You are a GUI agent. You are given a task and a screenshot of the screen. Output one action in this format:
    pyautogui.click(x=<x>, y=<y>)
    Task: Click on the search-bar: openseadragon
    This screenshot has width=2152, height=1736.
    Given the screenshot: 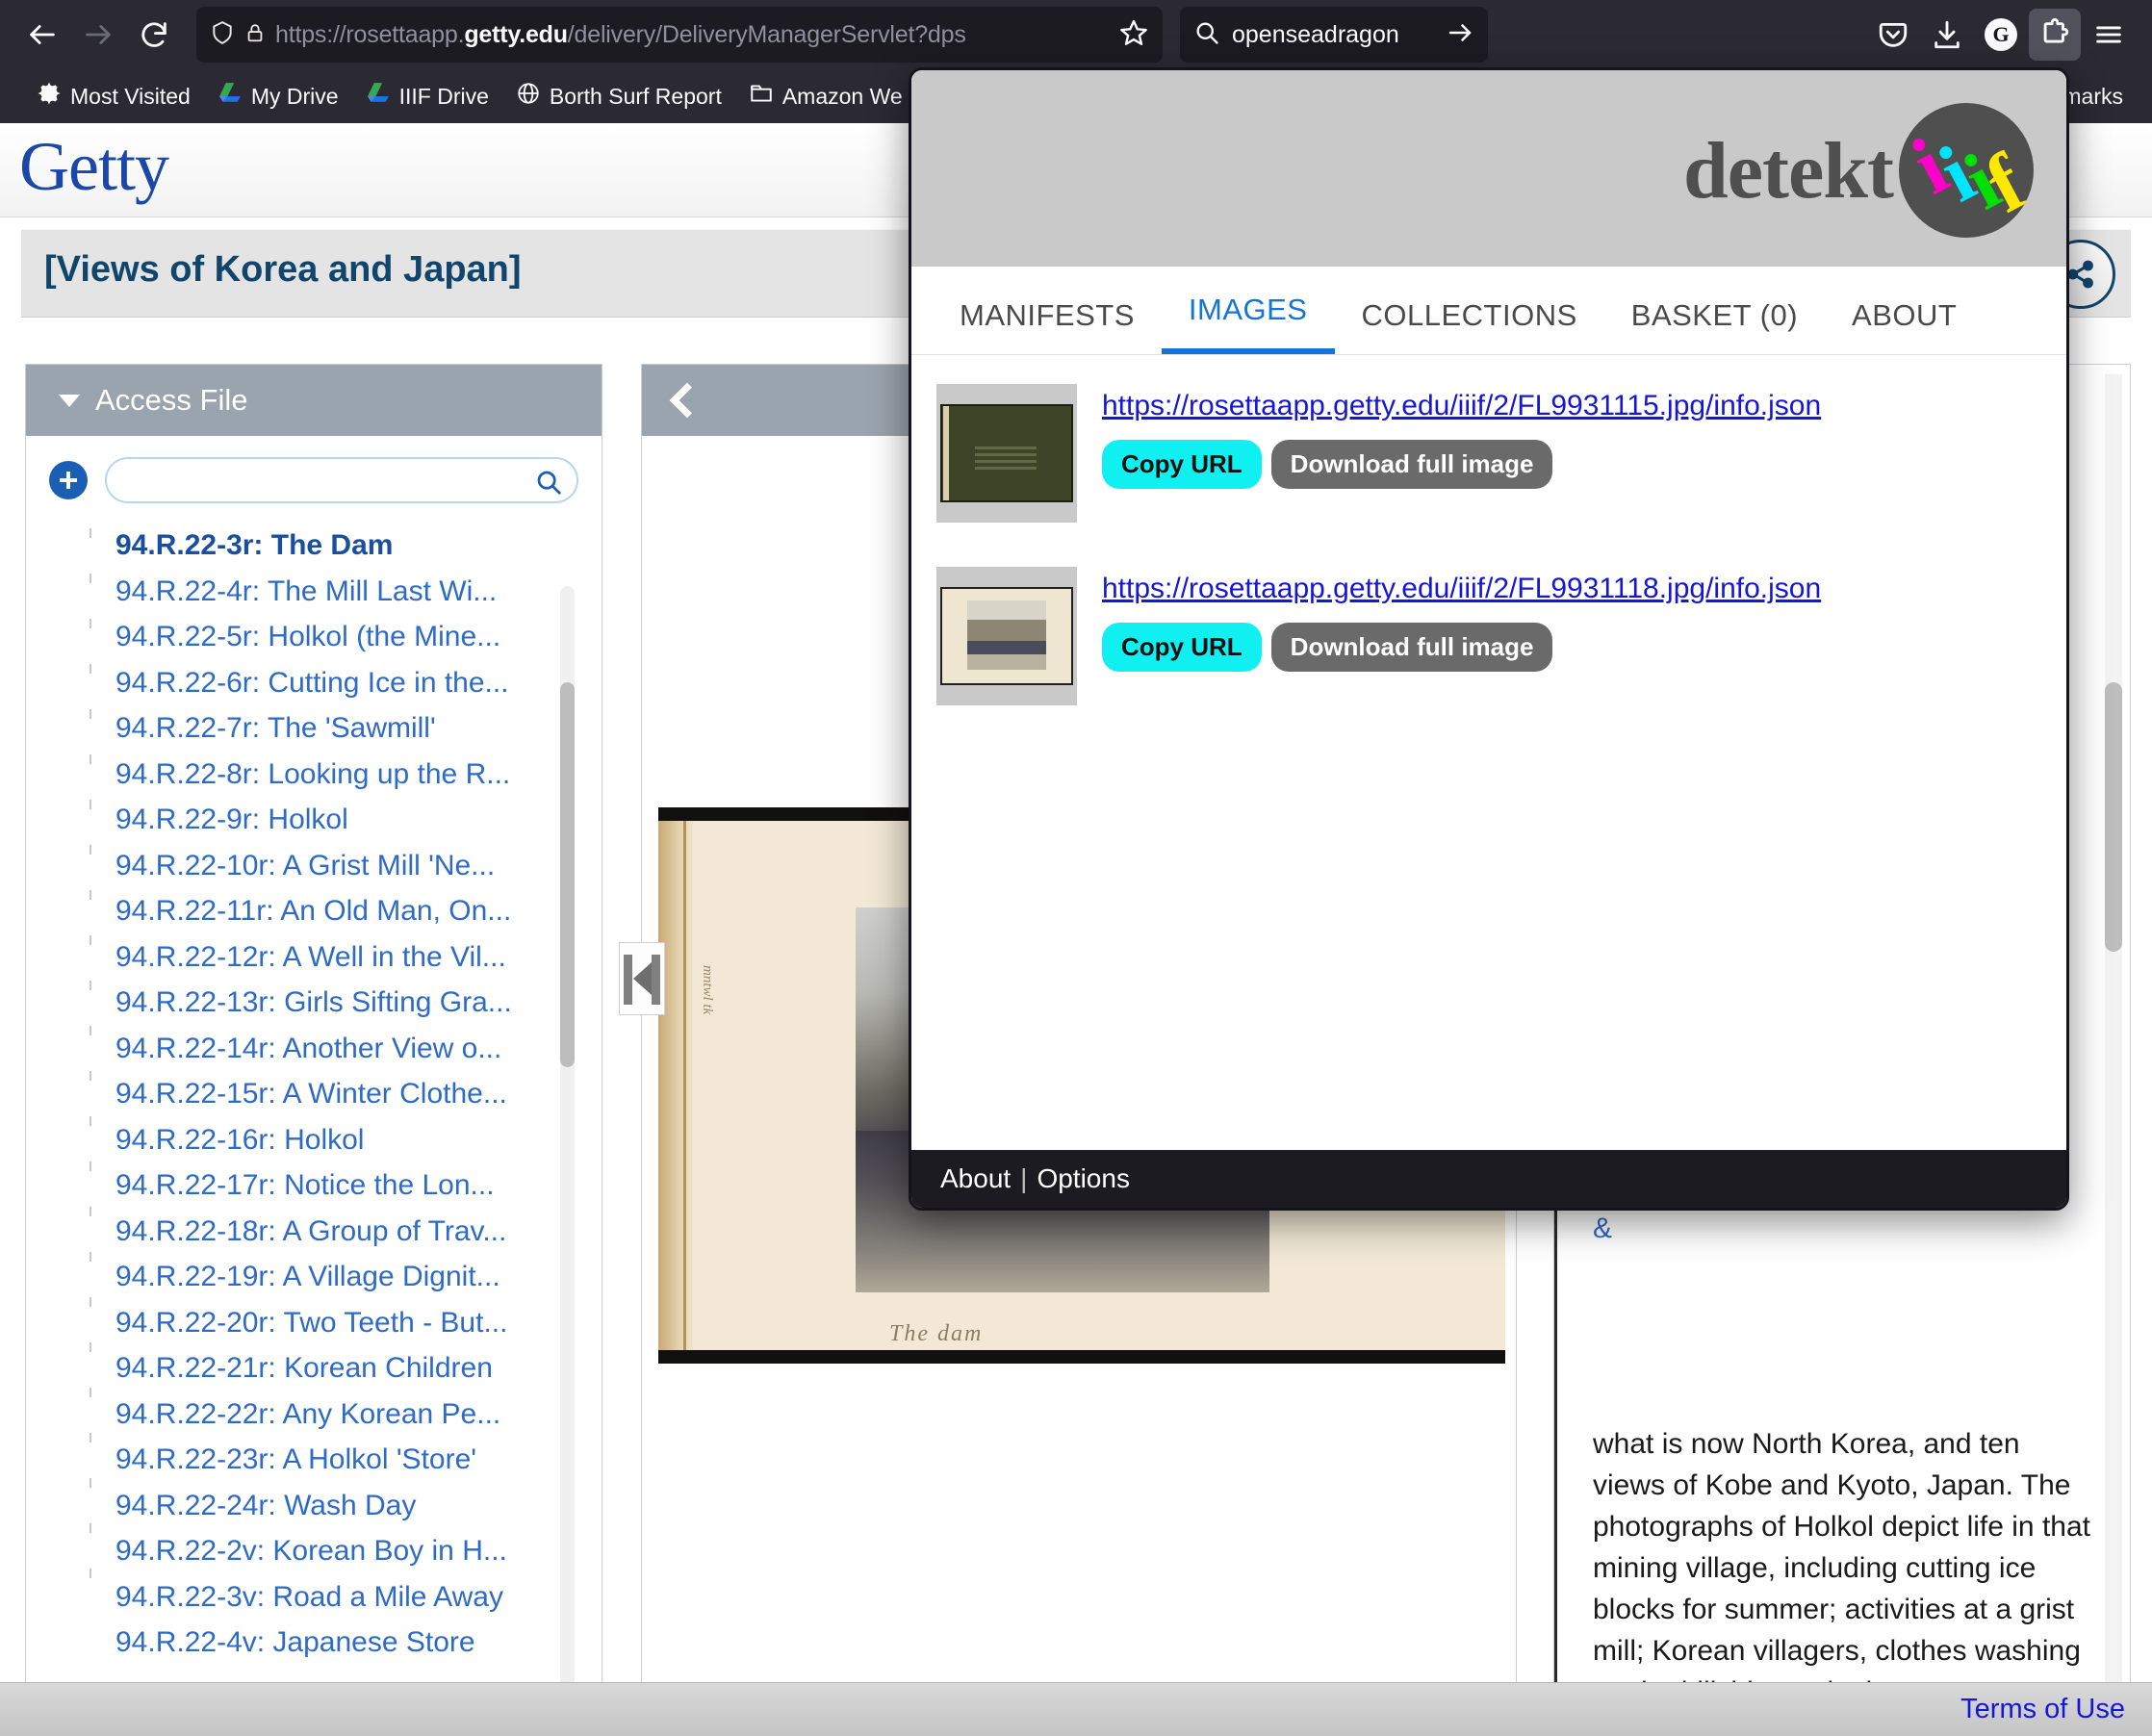 What is the action you would take?
    pyautogui.click(x=1334, y=35)
    